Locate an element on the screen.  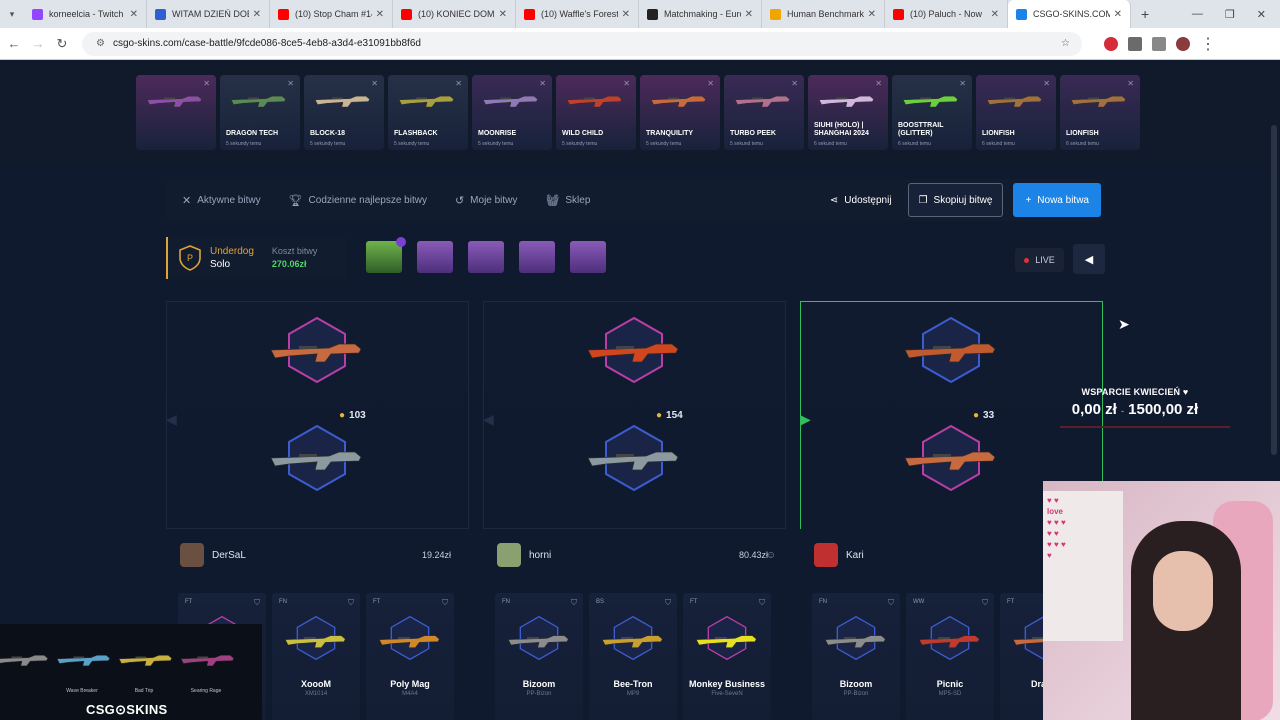
player-name: Kari is located at coordinates (855, 555).